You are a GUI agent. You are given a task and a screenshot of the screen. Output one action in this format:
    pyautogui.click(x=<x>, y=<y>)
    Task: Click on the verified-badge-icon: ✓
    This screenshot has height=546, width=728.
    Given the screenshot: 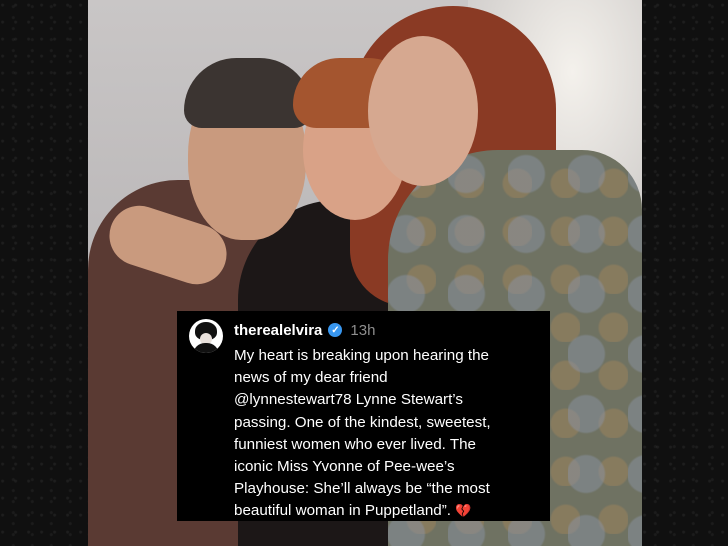 What is the action you would take?
    pyautogui.click(x=335, y=330)
    